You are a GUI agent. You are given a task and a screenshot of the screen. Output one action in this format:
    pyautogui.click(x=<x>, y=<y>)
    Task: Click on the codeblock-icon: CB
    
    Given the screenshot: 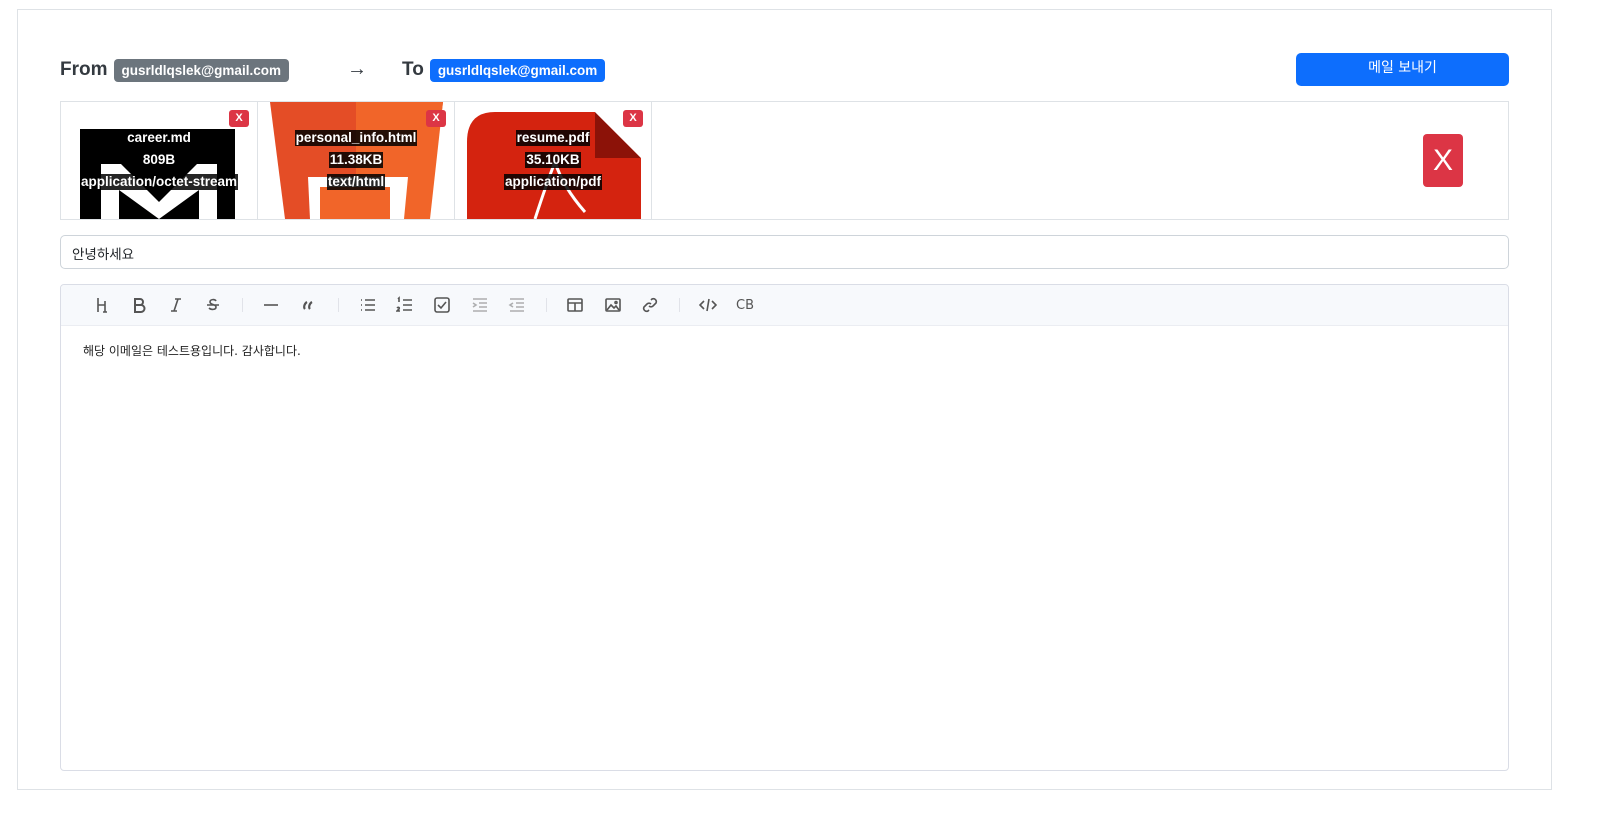 What is the action you would take?
    pyautogui.click(x=745, y=305)
    